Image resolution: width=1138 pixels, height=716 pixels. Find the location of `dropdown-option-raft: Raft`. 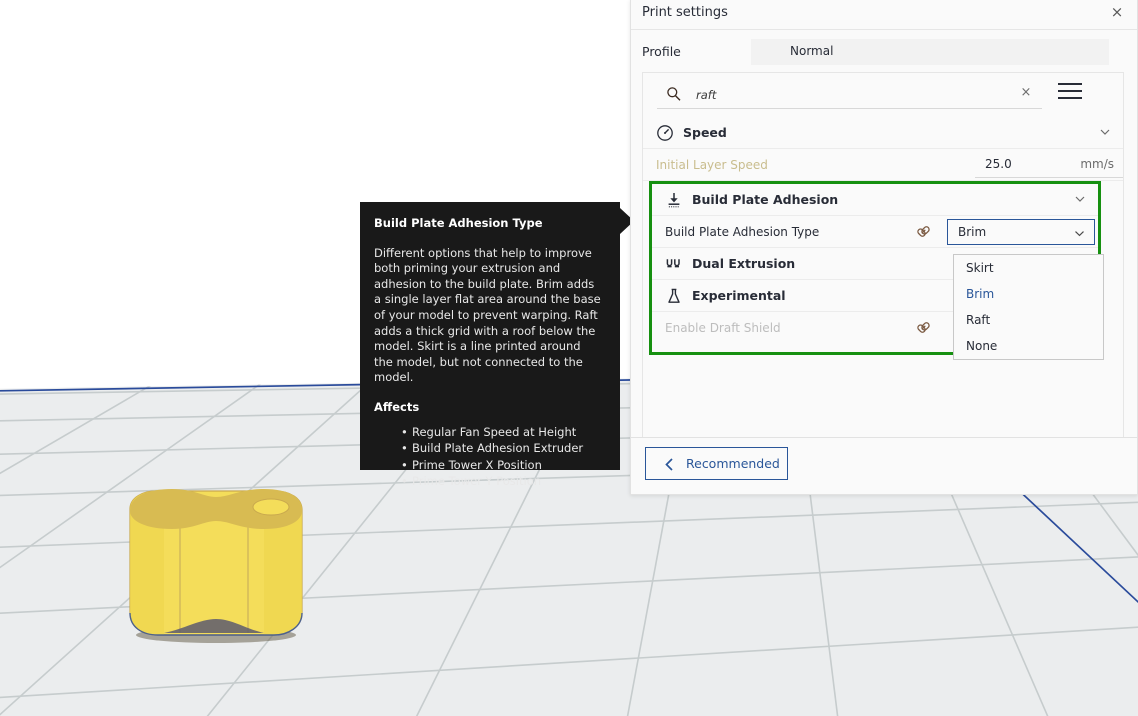

dropdown-option-raft: Raft is located at coordinates (1028, 320).